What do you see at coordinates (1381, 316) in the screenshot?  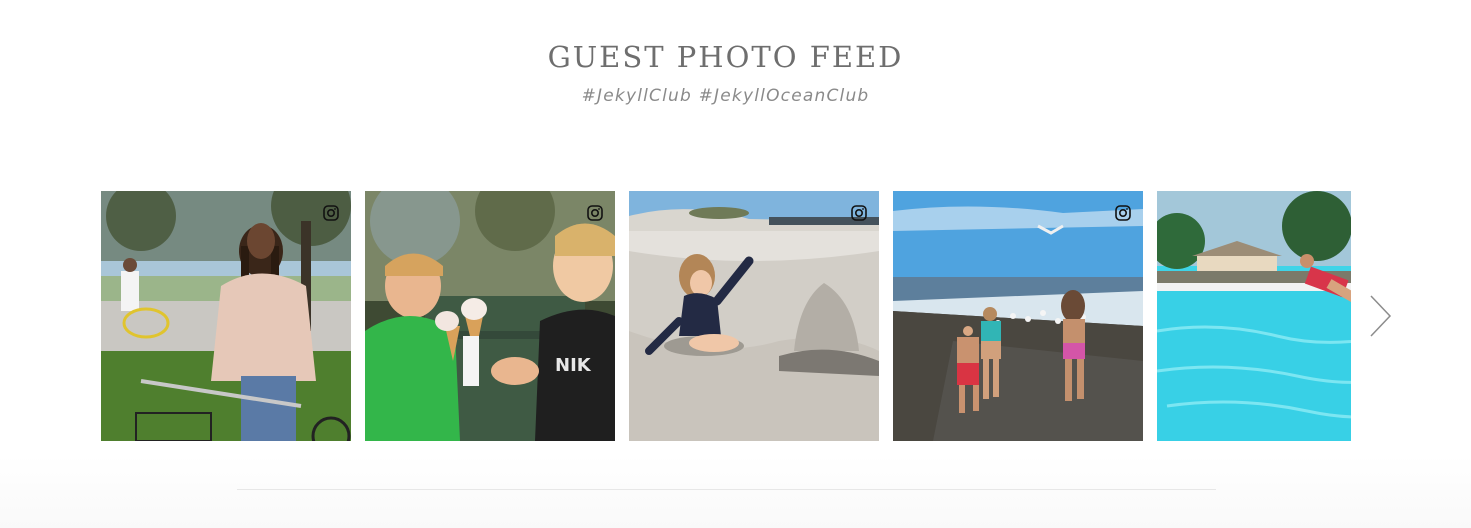 I see `chevron-right-icon` at bounding box center [1381, 316].